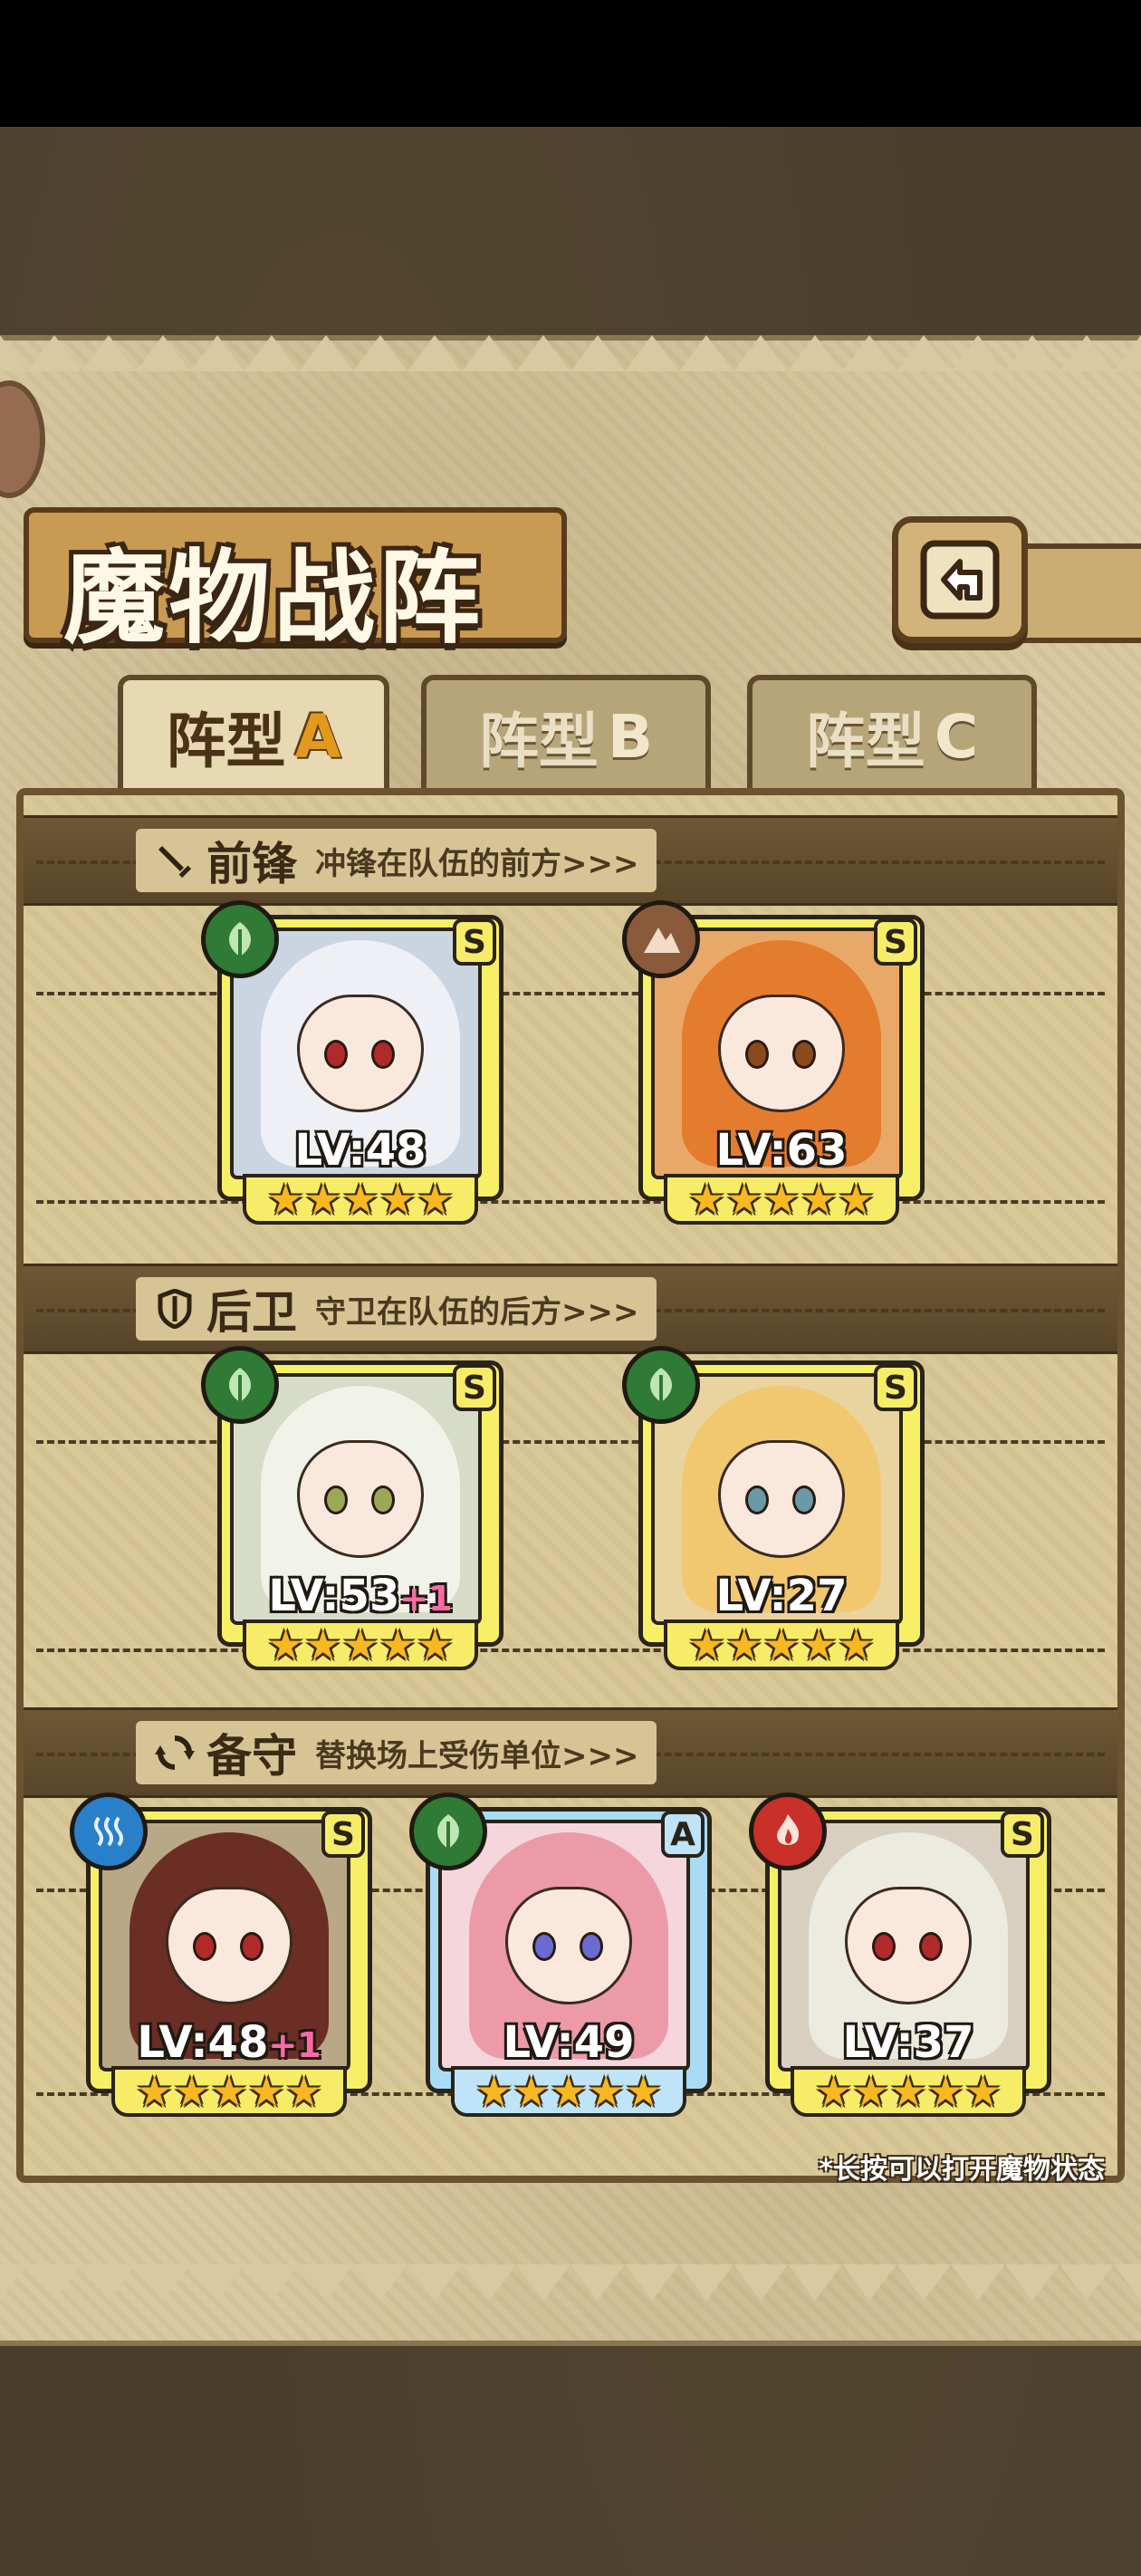 The image size is (1141, 2576). What do you see at coordinates (774, 1062) in the screenshot?
I see `monster-card-vanguard-2: S LV:63 ★★★★★` at bounding box center [774, 1062].